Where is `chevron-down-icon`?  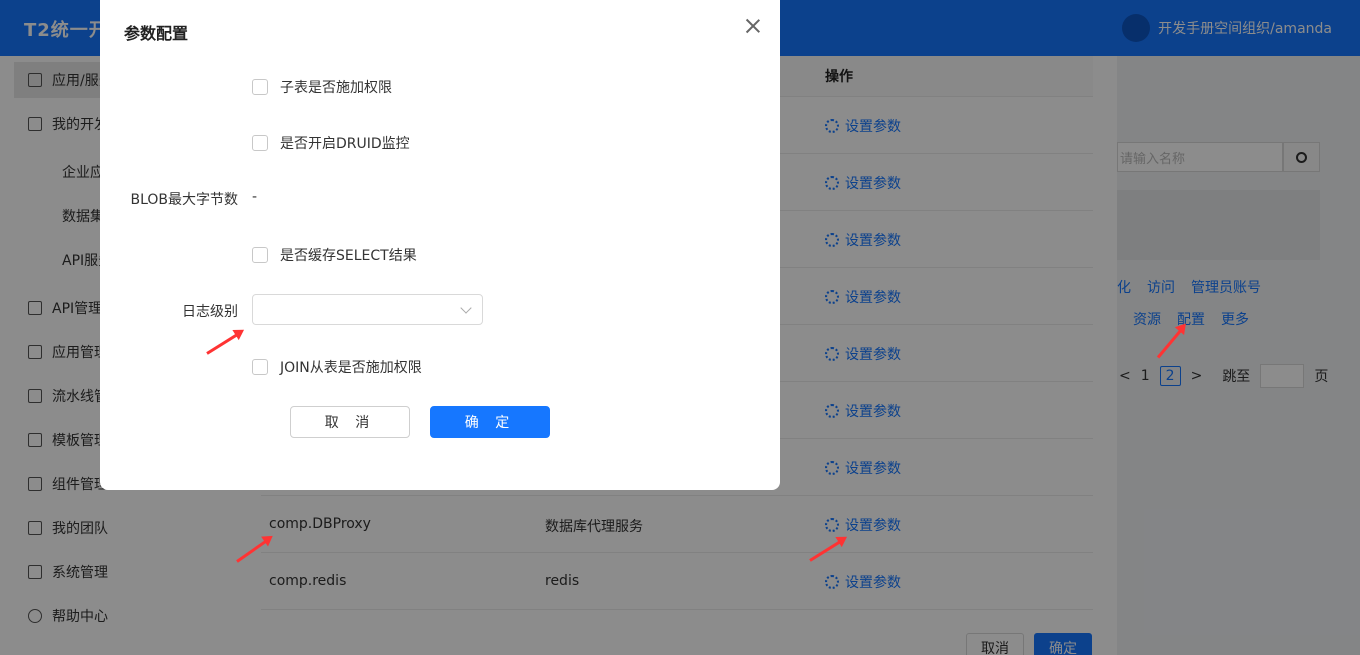 chevron-down-icon is located at coordinates (466, 308).